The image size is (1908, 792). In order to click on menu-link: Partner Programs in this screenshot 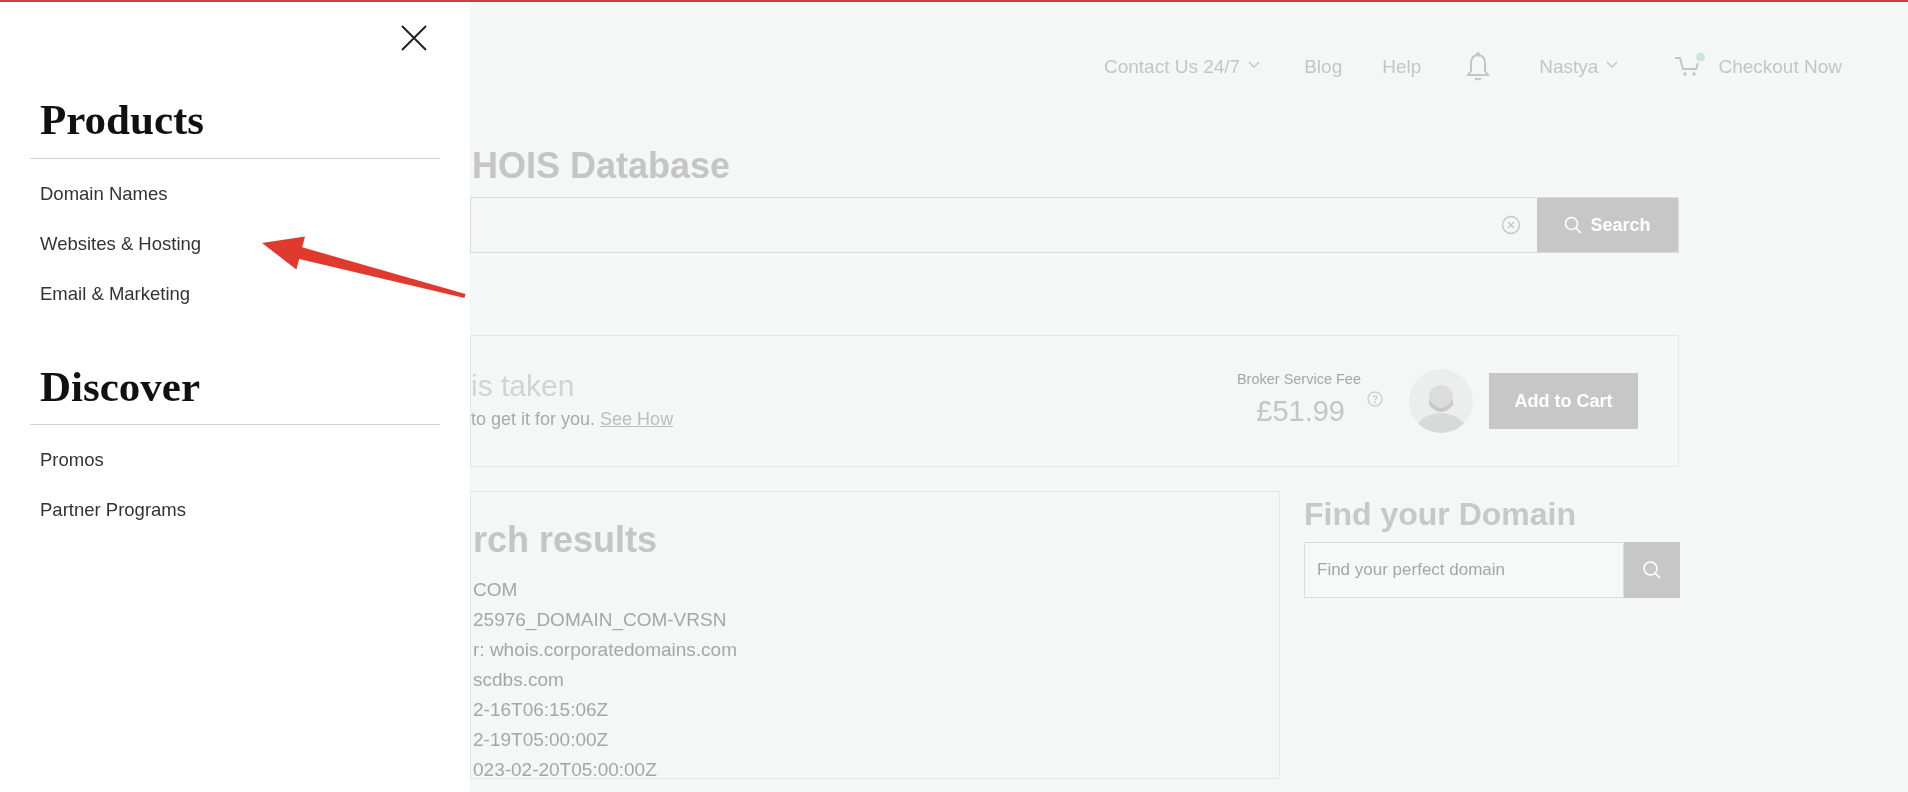, I will do `click(240, 510)`.